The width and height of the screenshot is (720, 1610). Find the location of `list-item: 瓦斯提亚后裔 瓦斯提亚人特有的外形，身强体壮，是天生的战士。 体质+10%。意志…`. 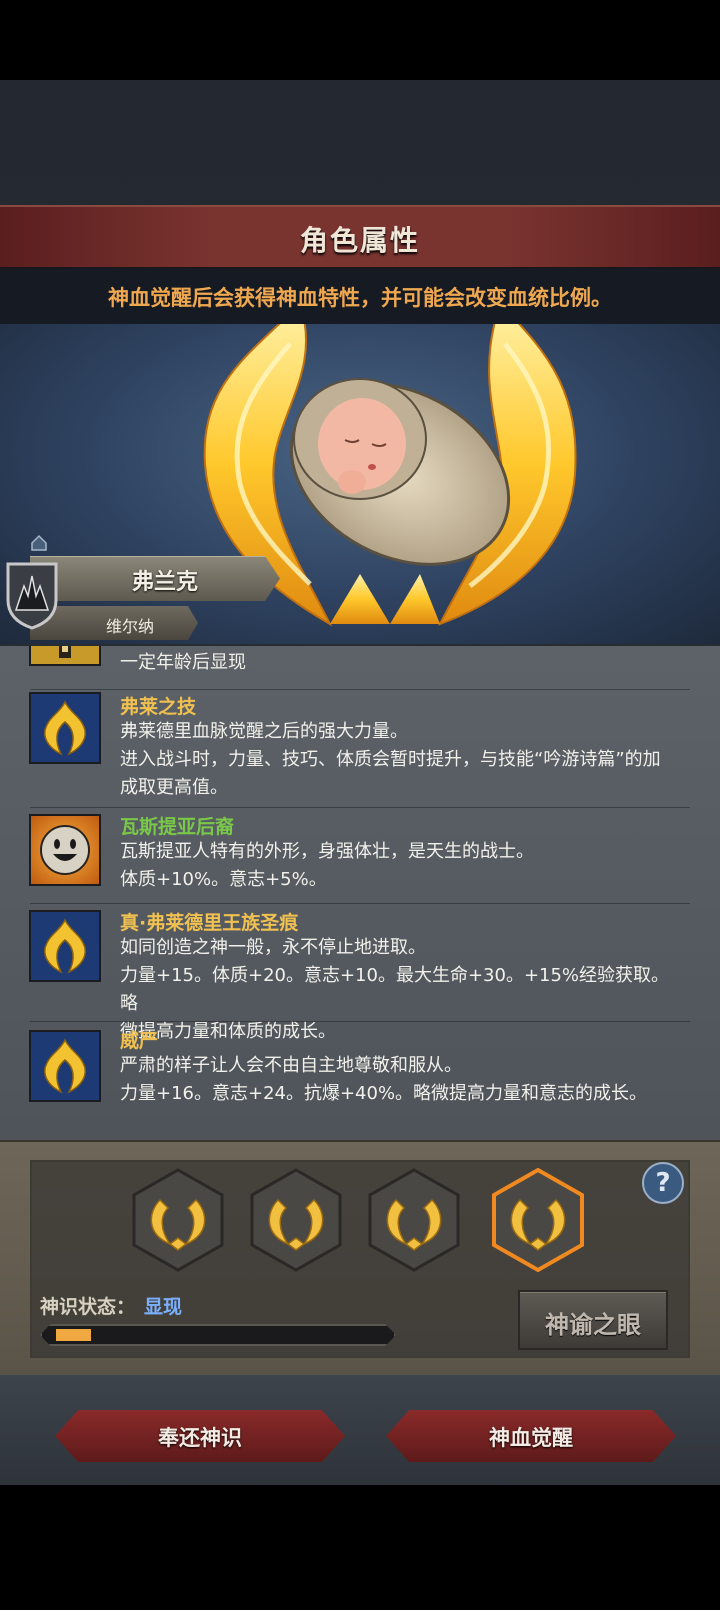

list-item: 瓦斯提亚后裔 瓦斯提亚人特有的外形，身强体壮，是天生的战士。 体质+10%。意志… is located at coordinates (360, 856).